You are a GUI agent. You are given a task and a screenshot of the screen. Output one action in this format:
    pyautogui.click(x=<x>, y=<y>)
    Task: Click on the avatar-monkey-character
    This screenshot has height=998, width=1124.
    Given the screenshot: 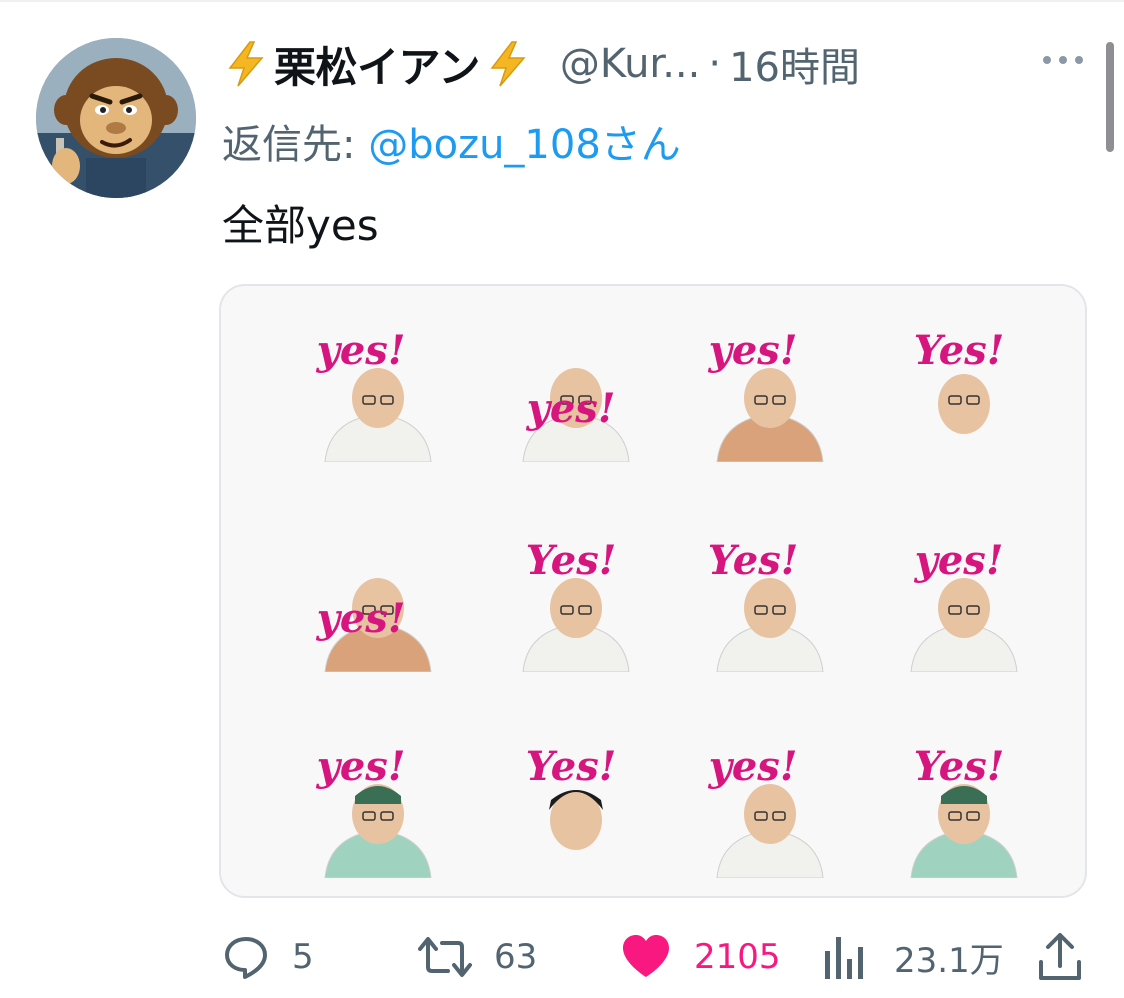 What is the action you would take?
    pyautogui.click(x=116, y=118)
    